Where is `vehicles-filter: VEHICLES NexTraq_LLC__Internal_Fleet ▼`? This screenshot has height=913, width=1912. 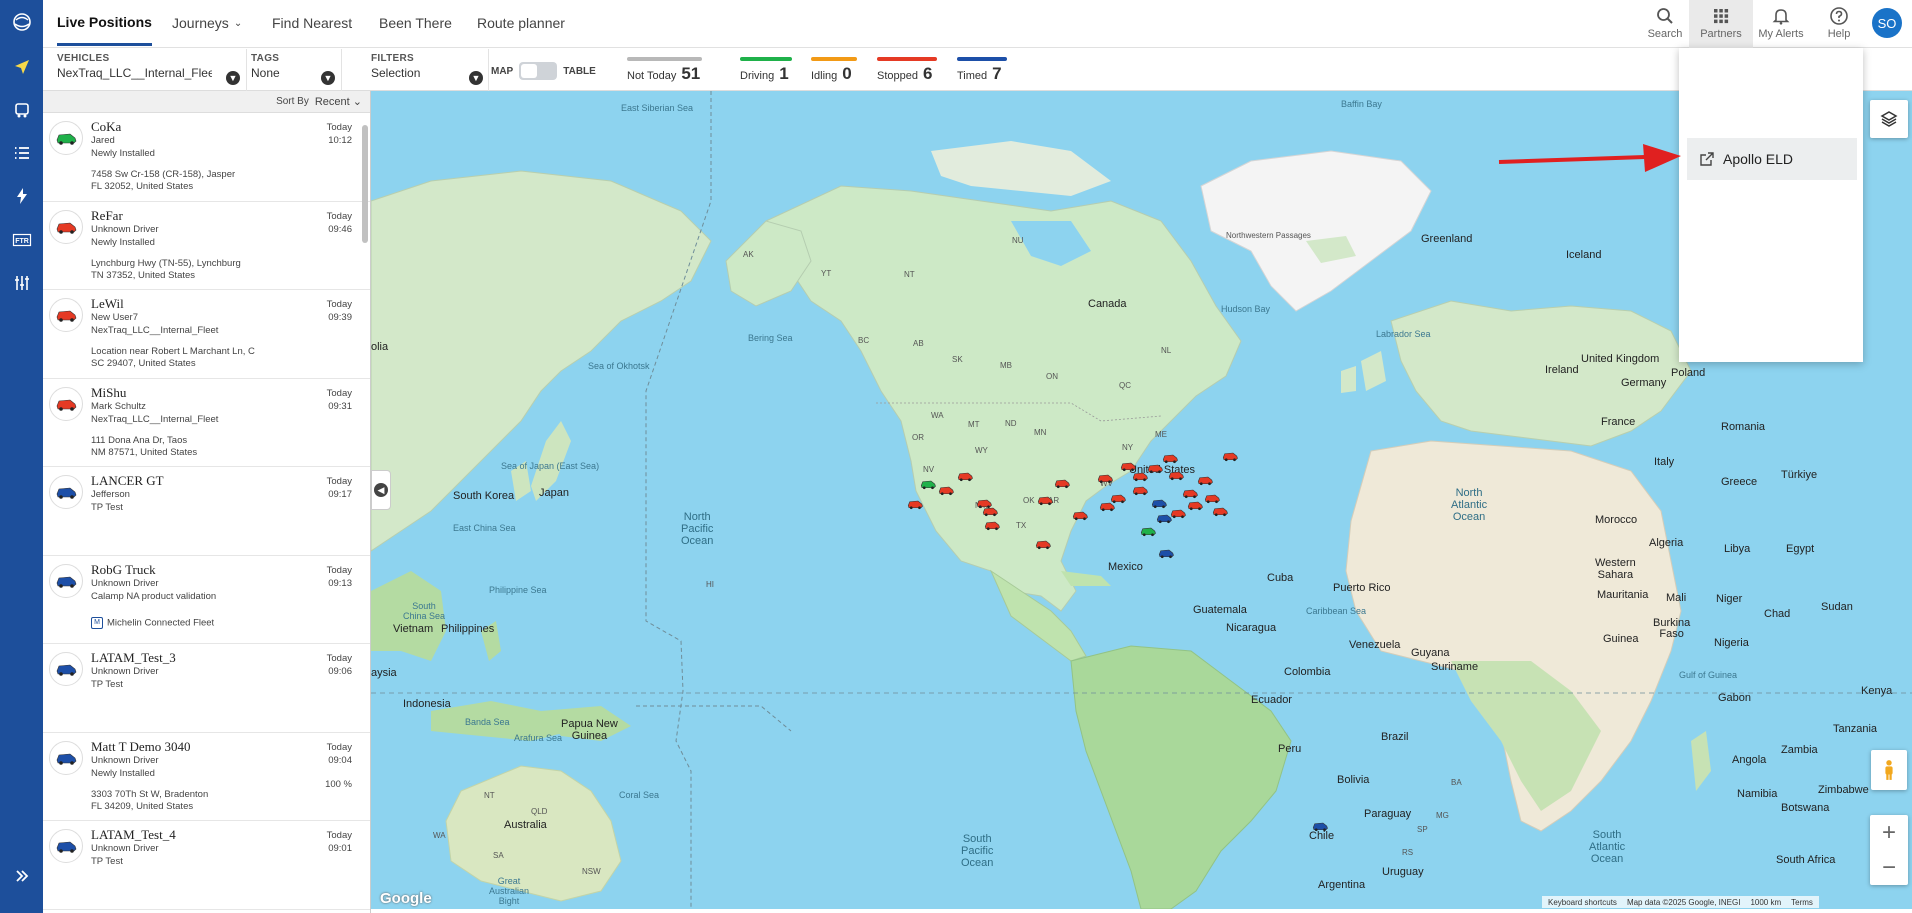
vehicles-filter: VEHICLES NexTraq_LLC__Internal_Fleet ▼ is located at coordinates (148, 71).